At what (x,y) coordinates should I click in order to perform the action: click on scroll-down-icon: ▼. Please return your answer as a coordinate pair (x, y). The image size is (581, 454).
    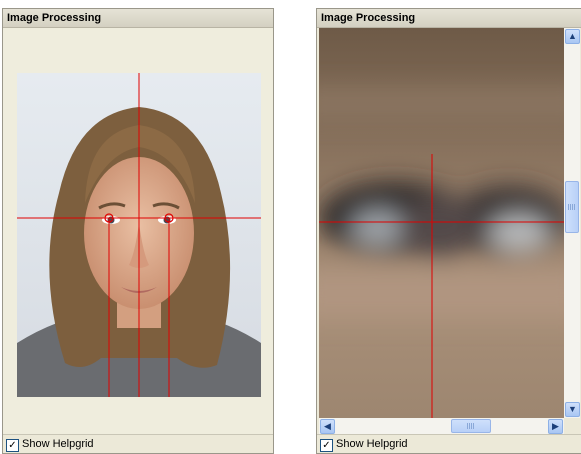
    Looking at the image, I should click on (572, 409).